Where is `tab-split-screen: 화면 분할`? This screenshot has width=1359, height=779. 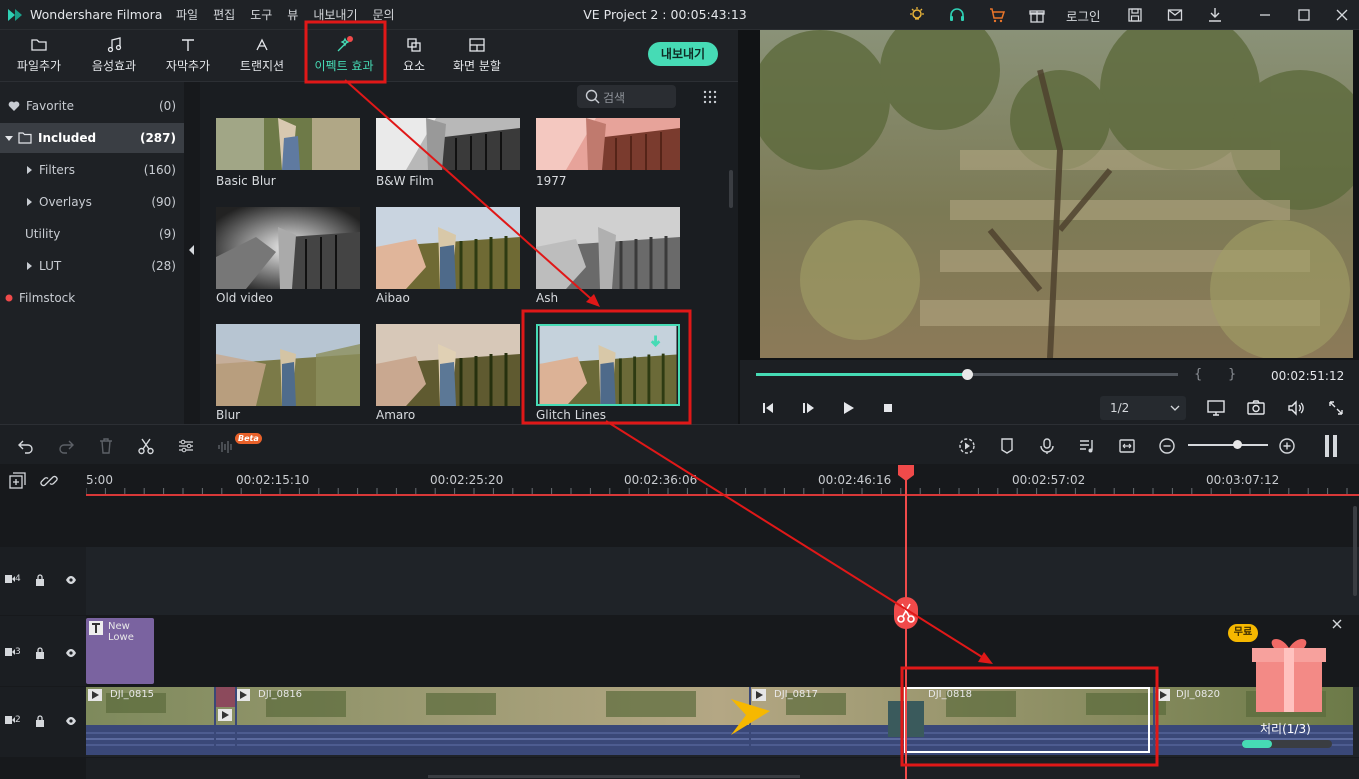 tab-split-screen: 화면 분할 is located at coordinates (477, 56).